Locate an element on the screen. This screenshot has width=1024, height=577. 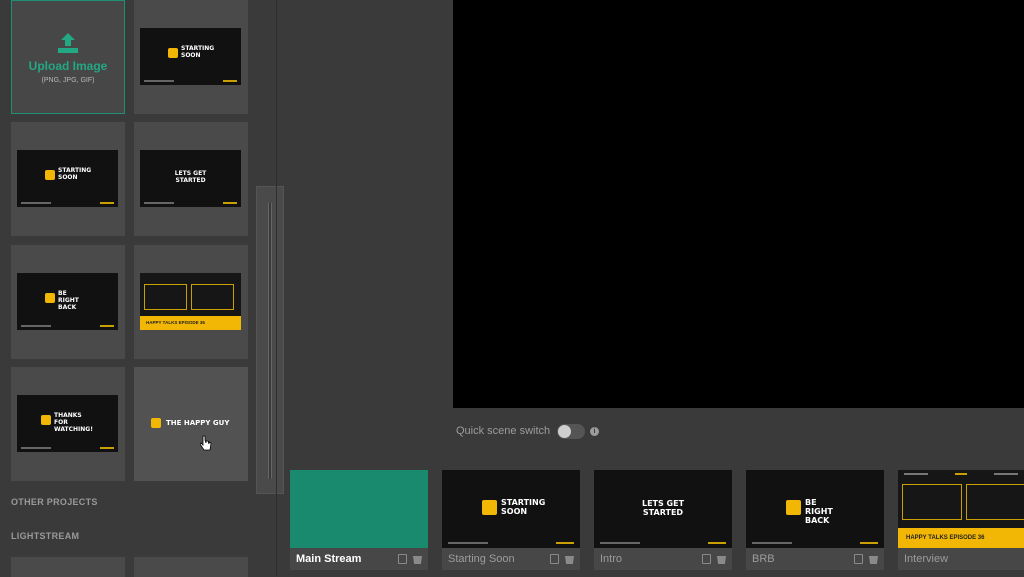
thumbnail-text: THE HAPPY GUY is located at coordinates (198, 423).